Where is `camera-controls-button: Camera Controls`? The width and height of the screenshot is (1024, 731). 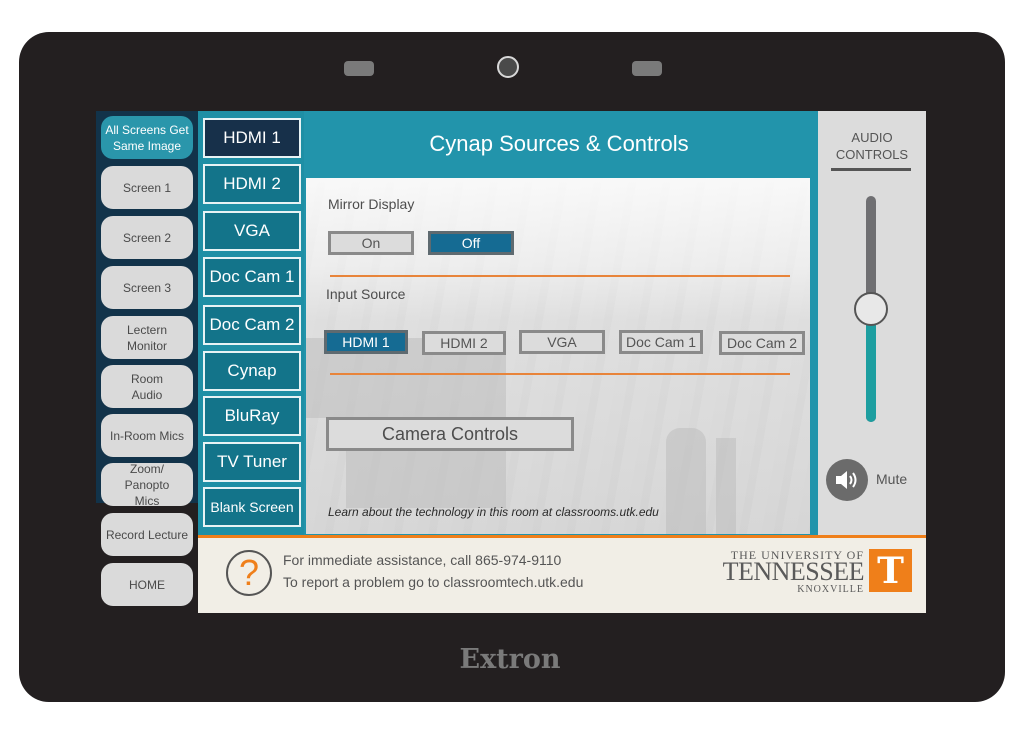 camera-controls-button: Camera Controls is located at coordinates (450, 434).